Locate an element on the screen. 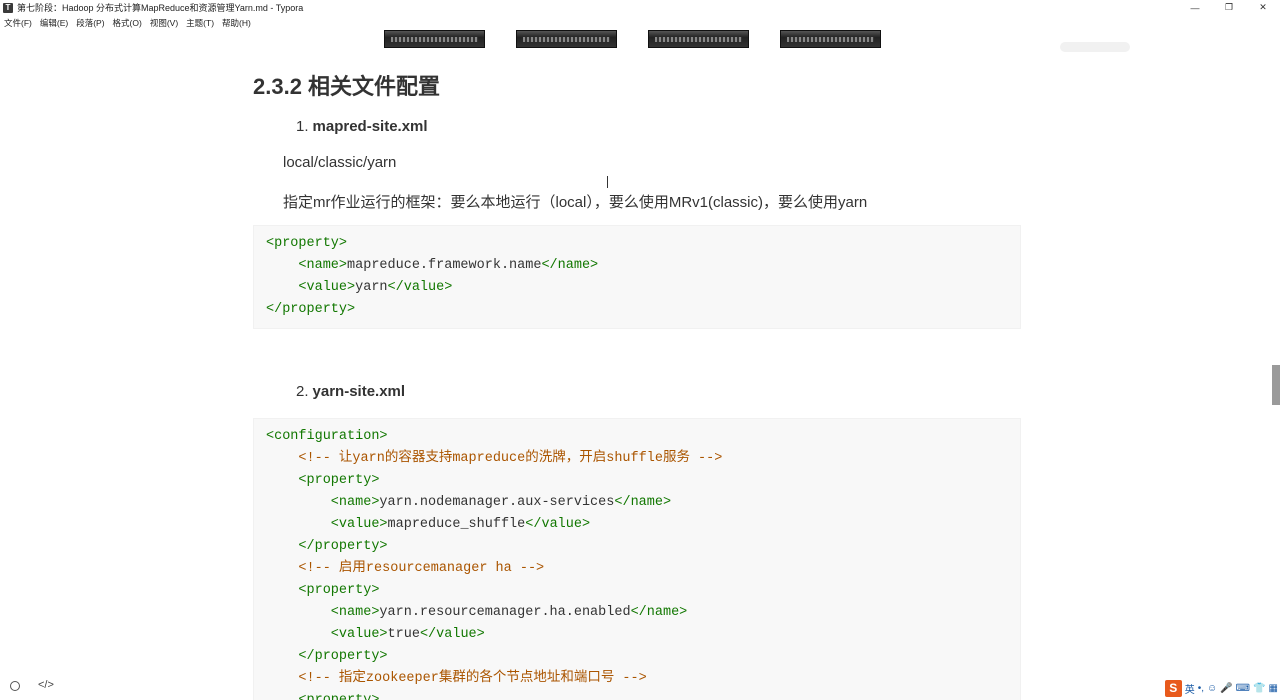 This screenshot has width=1280, height=700. watermark-logo is located at coordinates (1210, 45).